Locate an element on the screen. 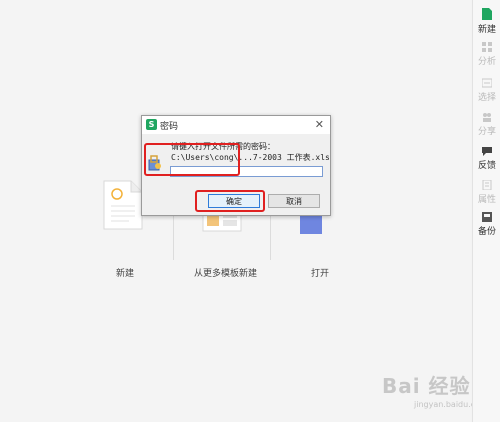  close-icon: ✕ is located at coordinates (319, 124).